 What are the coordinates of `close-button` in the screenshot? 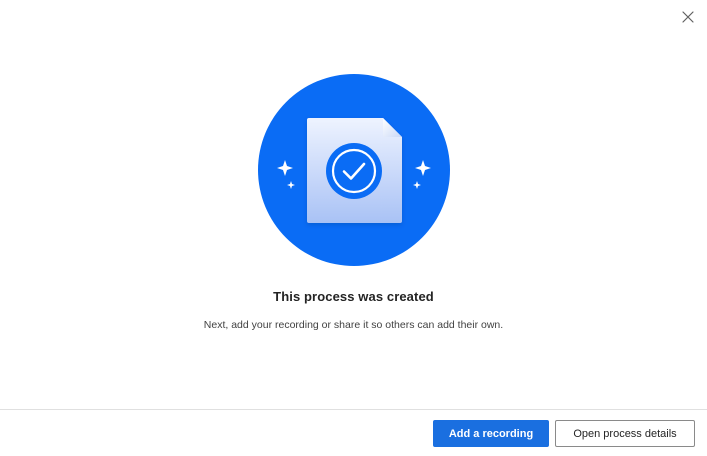 It's located at (688, 17).